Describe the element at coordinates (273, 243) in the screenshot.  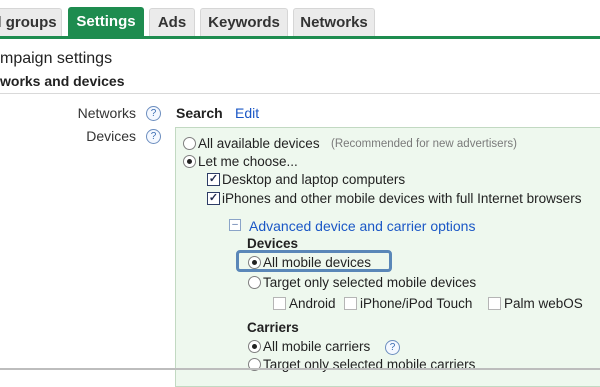
I see `devices-subheader: Devices` at that location.